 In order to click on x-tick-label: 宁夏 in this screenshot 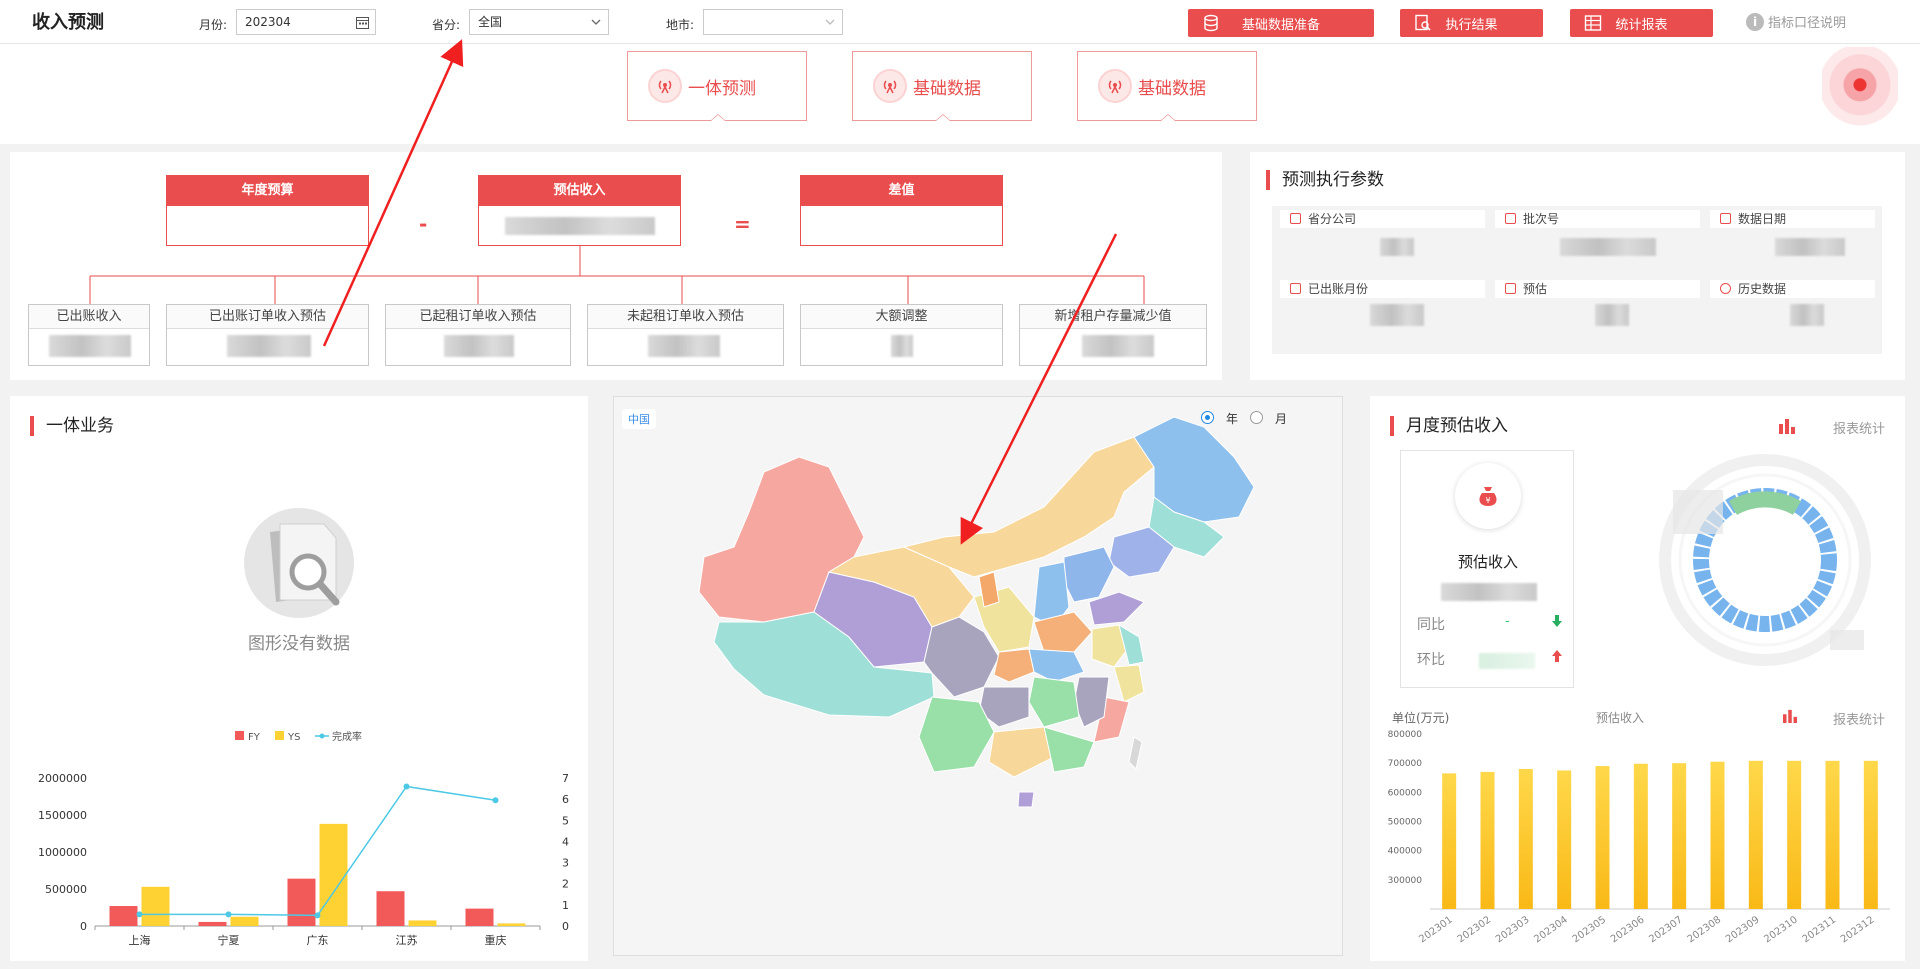, I will do `click(229, 940)`.